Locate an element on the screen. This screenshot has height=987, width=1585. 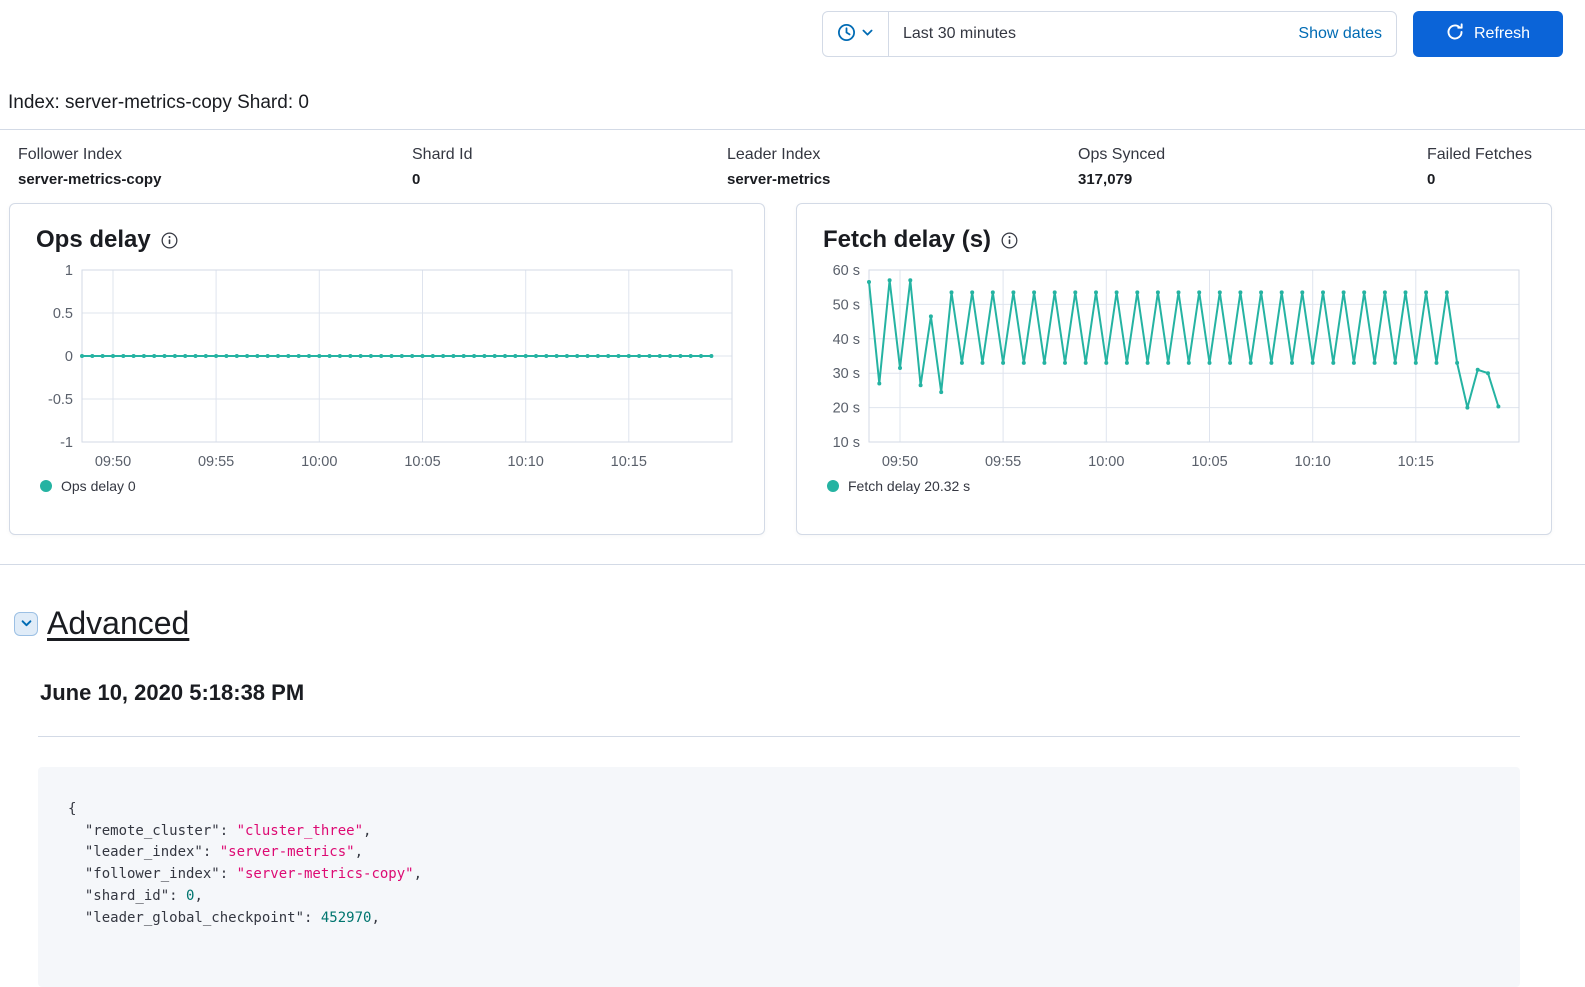
stat-failed-fetches: Failed Fetches 0 is located at coordinates (1506, 167).